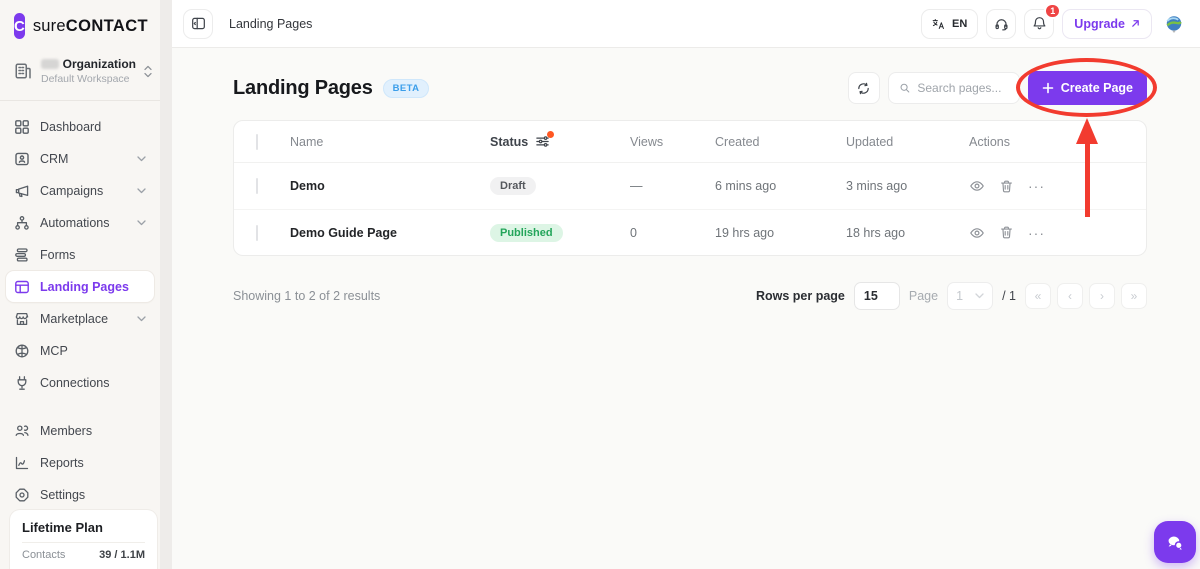 The height and width of the screenshot is (569, 1200). What do you see at coordinates (80, 462) in the screenshot?
I see `sidebar-item-reports: Reports` at bounding box center [80, 462].